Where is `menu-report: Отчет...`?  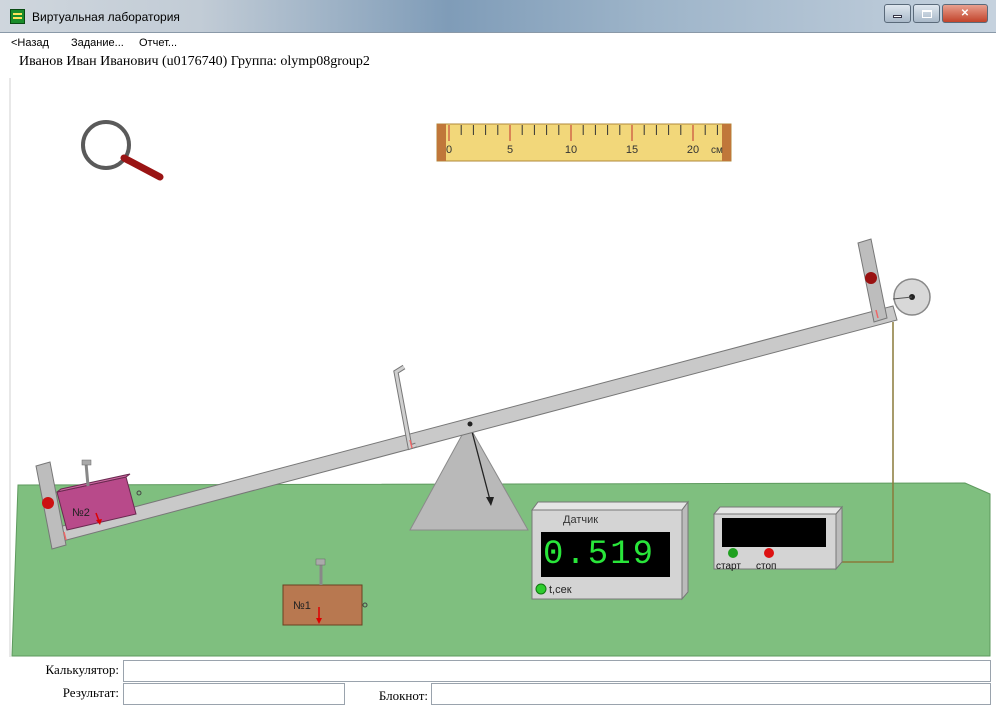
menu-report: Отчет... is located at coordinates (158, 43).